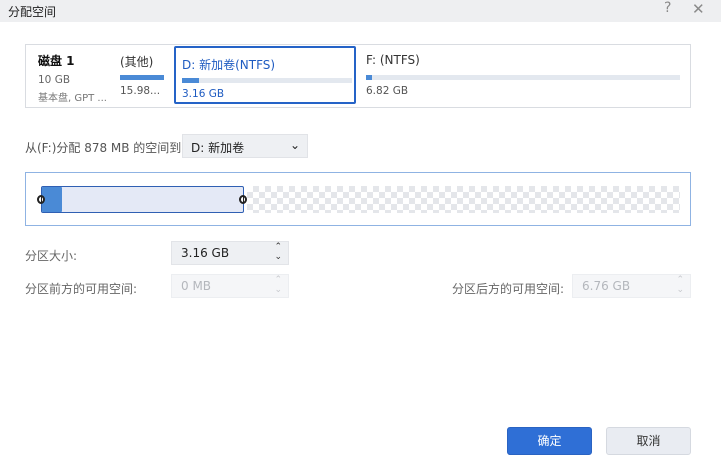  Describe the element at coordinates (205, 253) in the screenshot. I see `partition-size-value: 3.16 GB` at that location.